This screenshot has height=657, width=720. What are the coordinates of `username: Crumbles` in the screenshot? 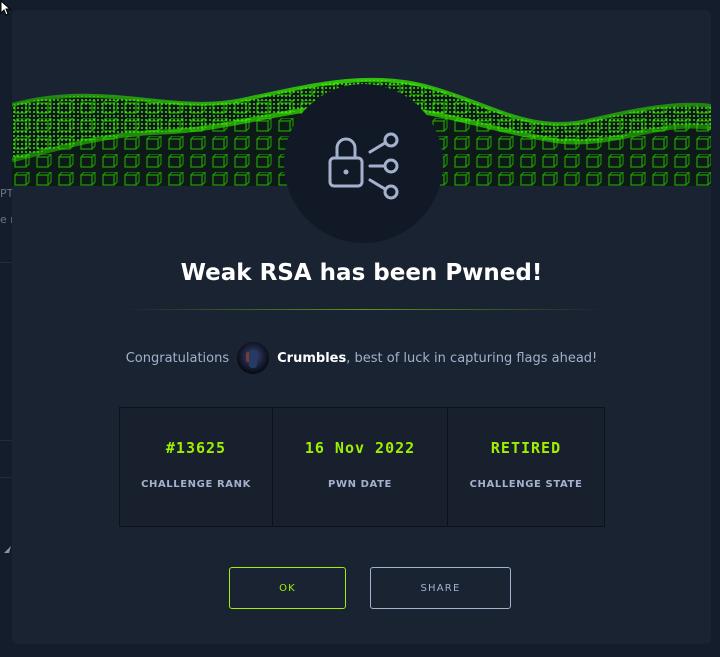 It's located at (312, 358).